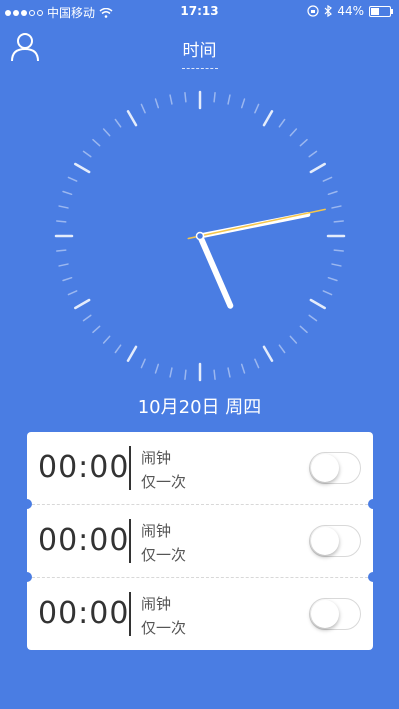 This screenshot has width=399, height=709. What do you see at coordinates (256, 224) in the screenshot?
I see `second-hand` at bounding box center [256, 224].